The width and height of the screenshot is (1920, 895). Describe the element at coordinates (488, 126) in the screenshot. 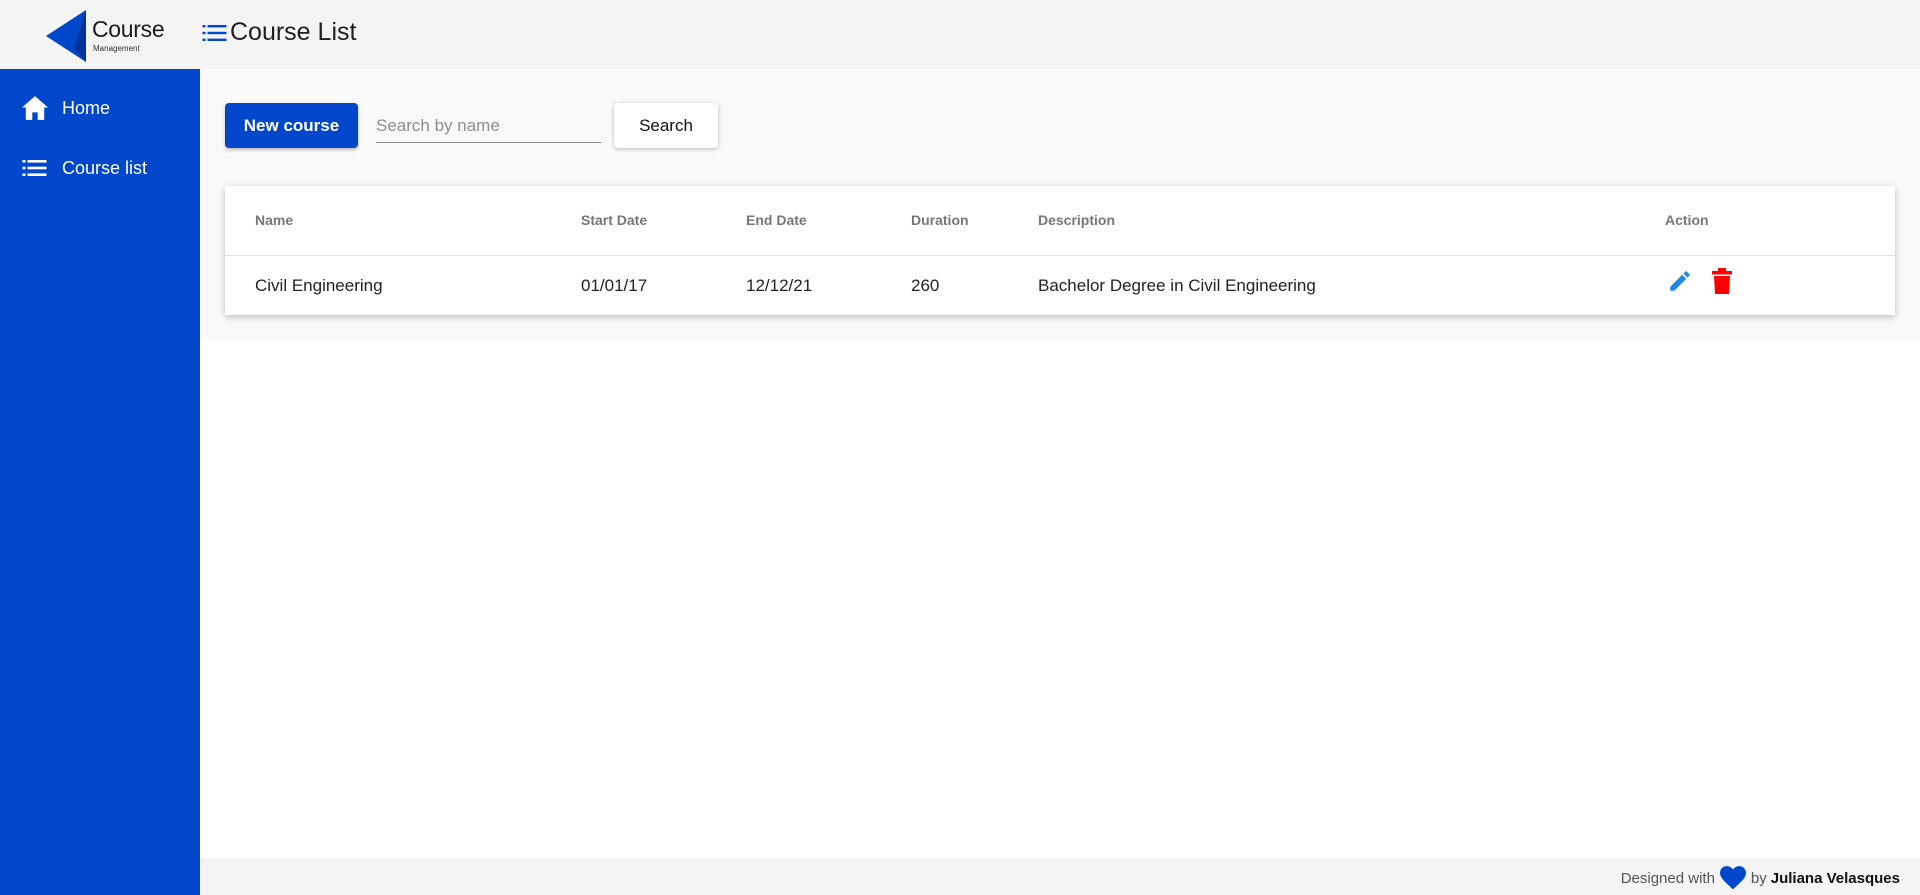

I see `search-input` at that location.